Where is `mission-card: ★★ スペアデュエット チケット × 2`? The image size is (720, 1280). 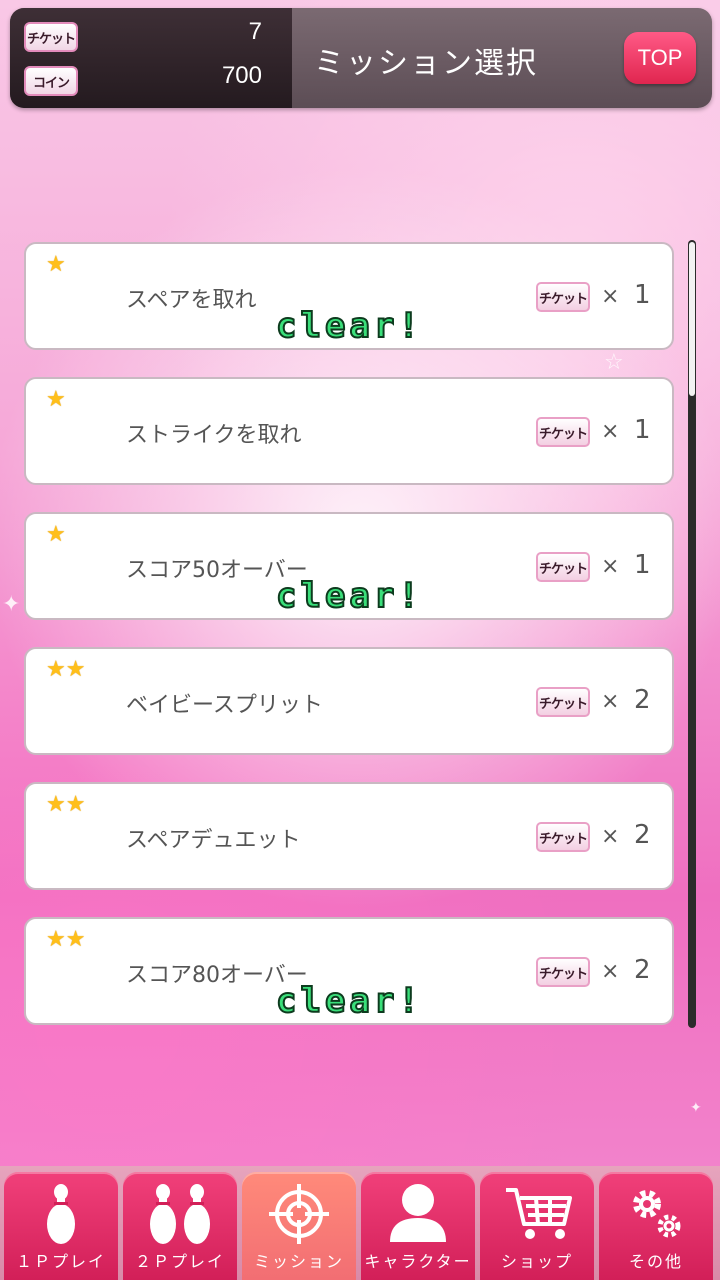
mission-card: ★★ スペアデュエット チケット × 2 is located at coordinates (349, 836).